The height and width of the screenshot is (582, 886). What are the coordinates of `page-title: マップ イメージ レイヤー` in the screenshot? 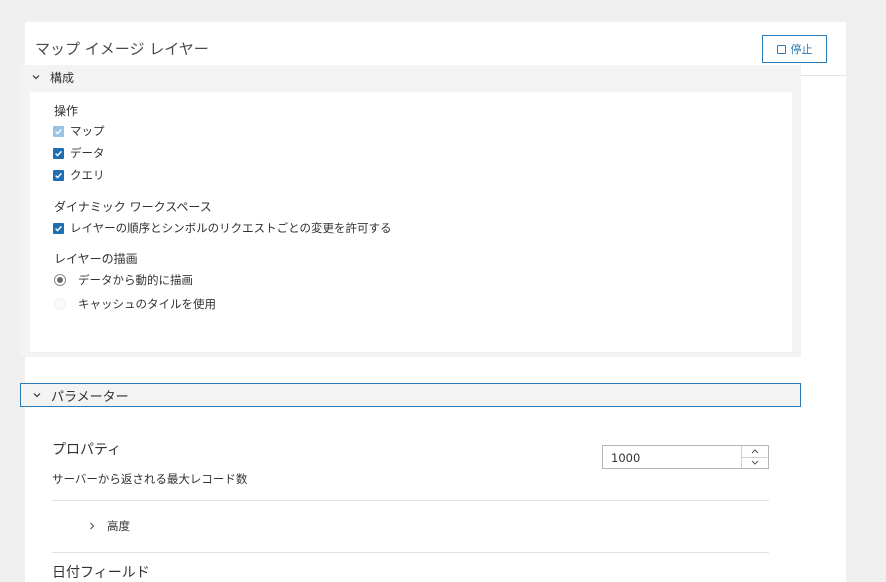 It's located at (122, 49).